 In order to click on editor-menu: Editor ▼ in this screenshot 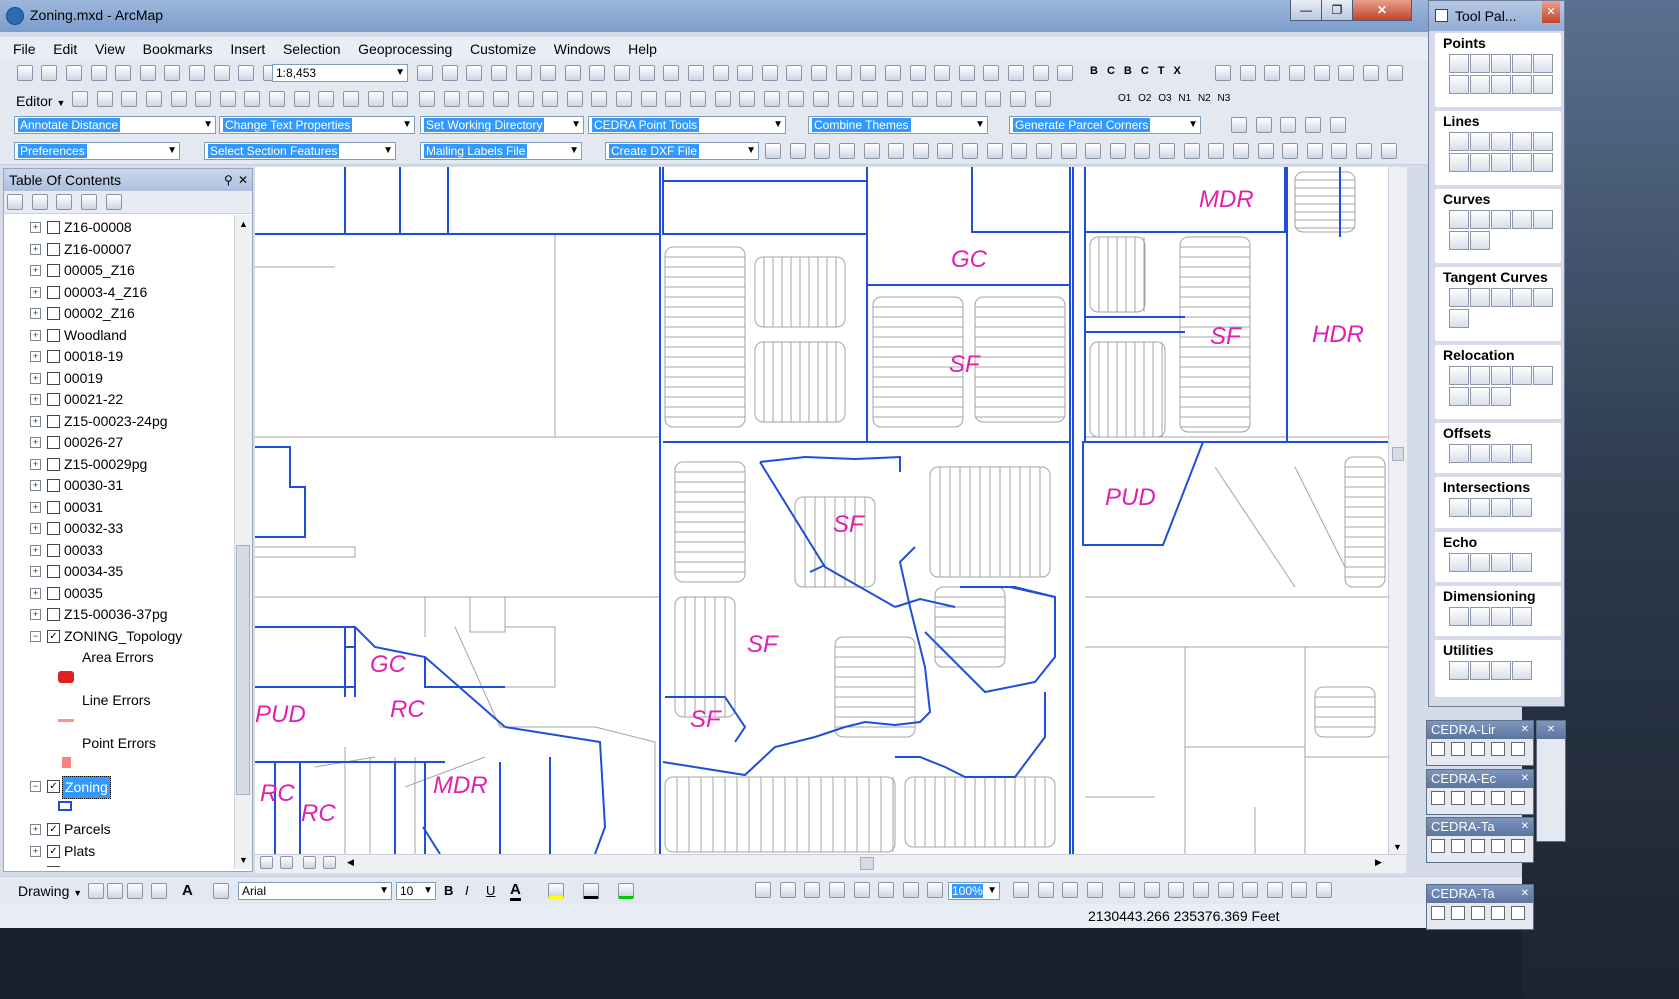, I will do `click(40, 101)`.